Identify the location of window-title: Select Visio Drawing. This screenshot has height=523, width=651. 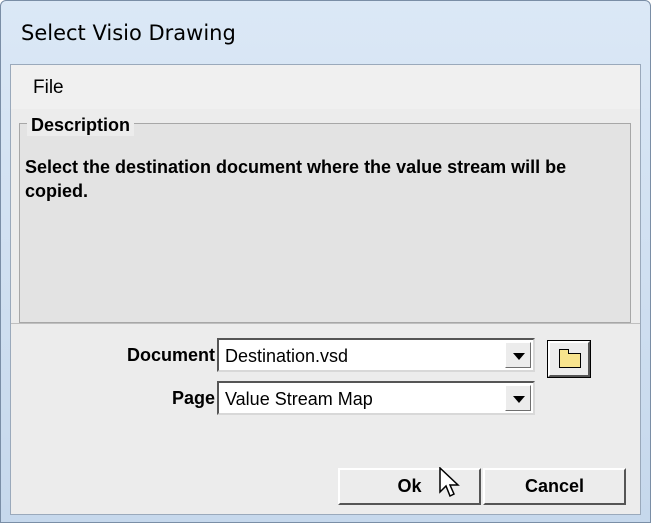
(128, 33).